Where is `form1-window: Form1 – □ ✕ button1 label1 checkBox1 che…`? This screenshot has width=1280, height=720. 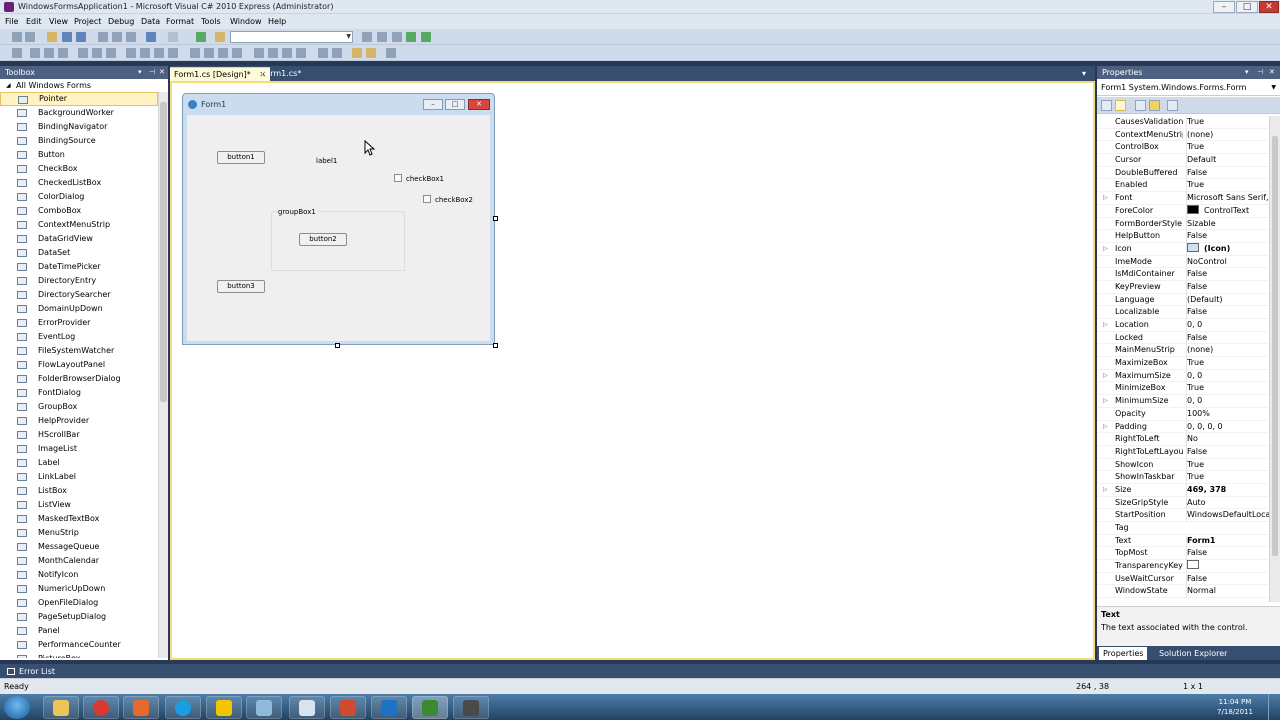
form1-window: Form1 – □ ✕ button1 label1 checkBox1 che… is located at coordinates (338, 219).